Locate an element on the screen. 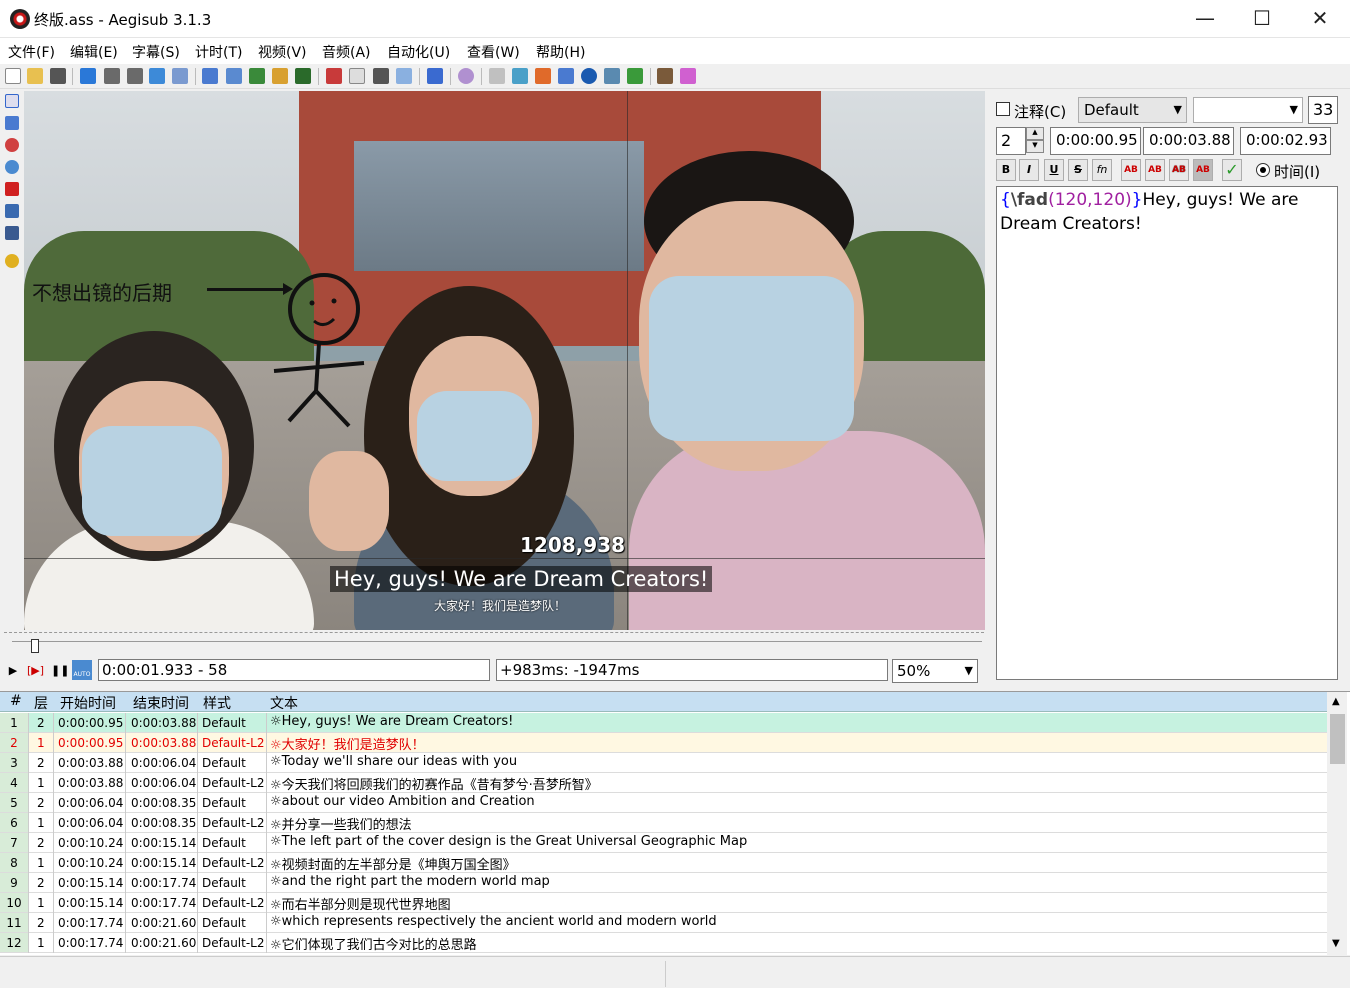  layer-field: 2 is located at coordinates (1011, 141).